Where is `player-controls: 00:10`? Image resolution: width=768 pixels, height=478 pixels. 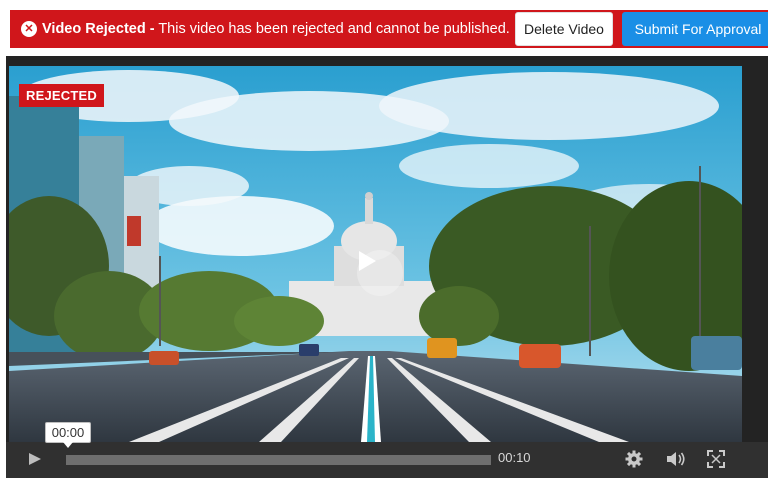 player-controls: 00:10 is located at coordinates (387, 460).